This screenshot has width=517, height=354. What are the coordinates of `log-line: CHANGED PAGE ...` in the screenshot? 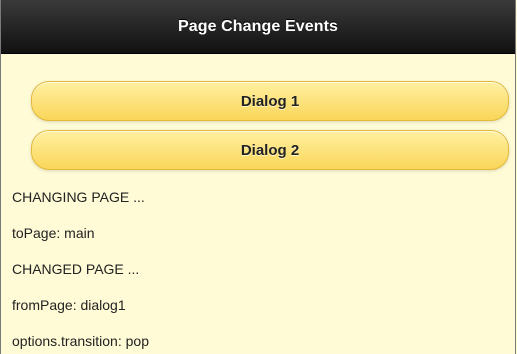 It's located at (76, 269).